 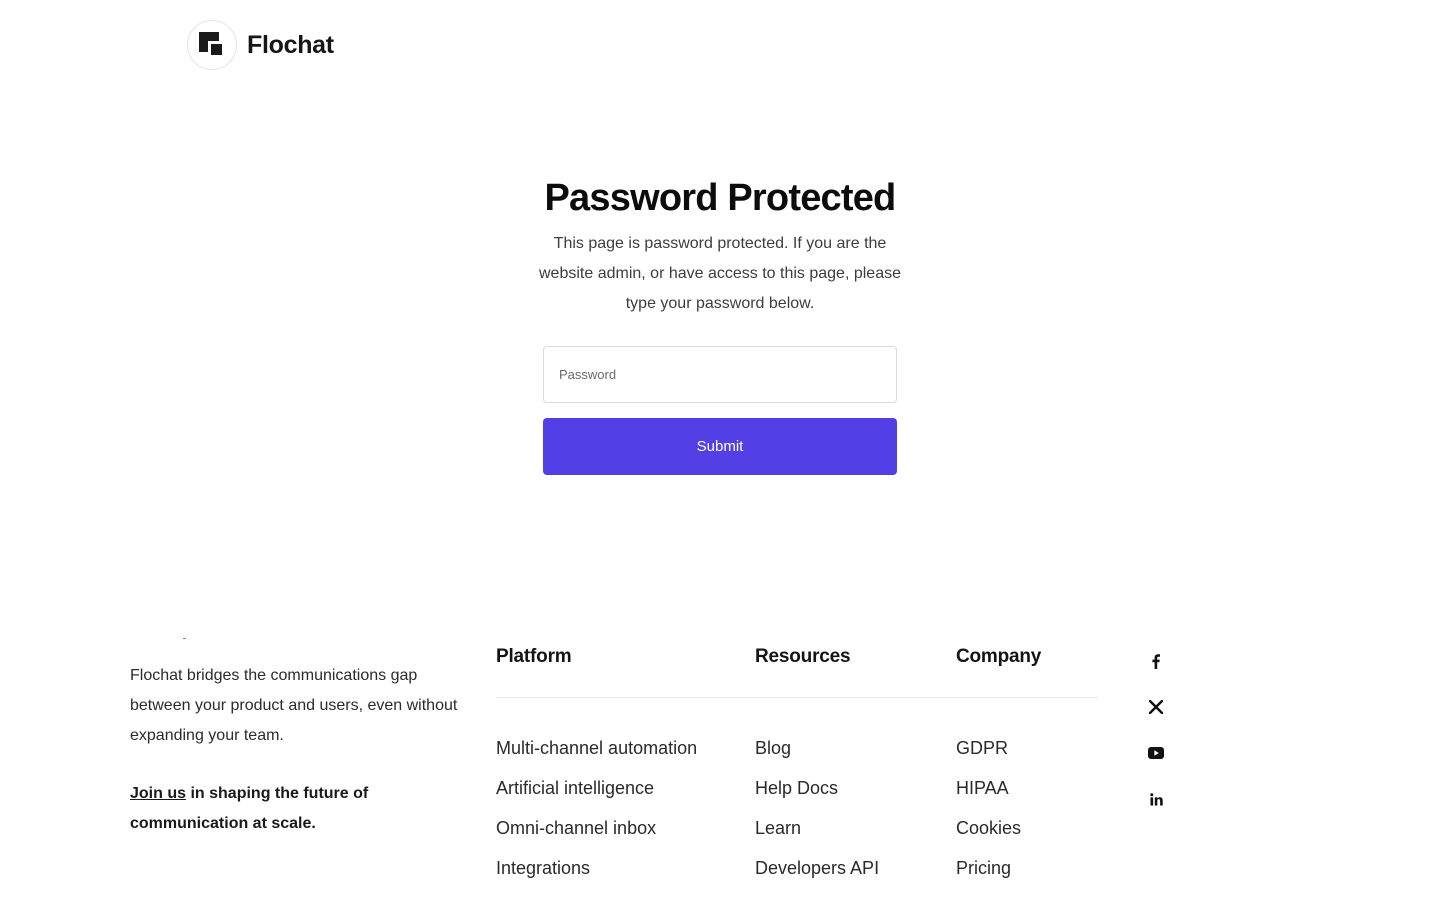 I want to click on footer-column-title: Platform, so click(x=534, y=656).